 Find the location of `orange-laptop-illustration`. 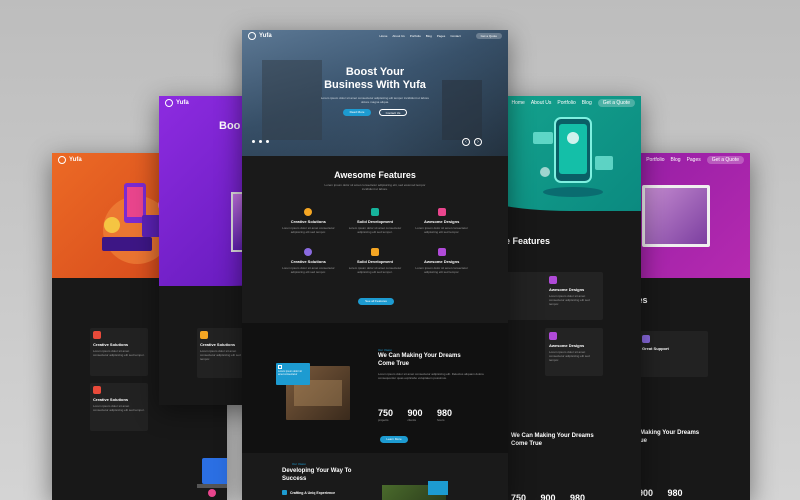

orange-laptop-illustration is located at coordinates (212, 477).